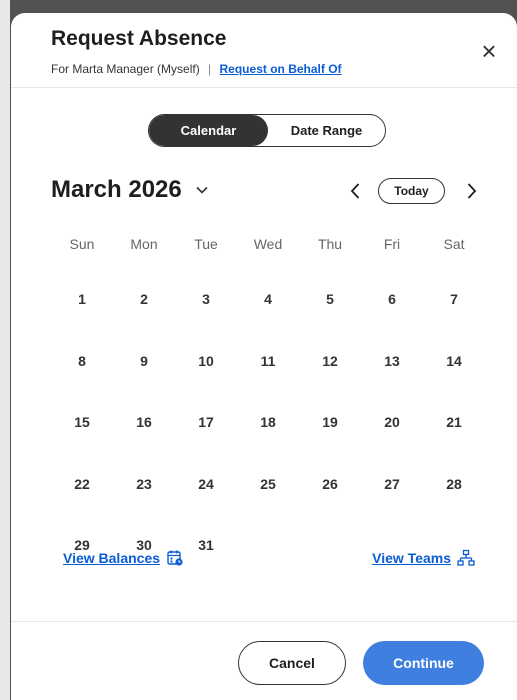 The image size is (517, 700). I want to click on view-teams-label: View Teams, so click(411, 558).